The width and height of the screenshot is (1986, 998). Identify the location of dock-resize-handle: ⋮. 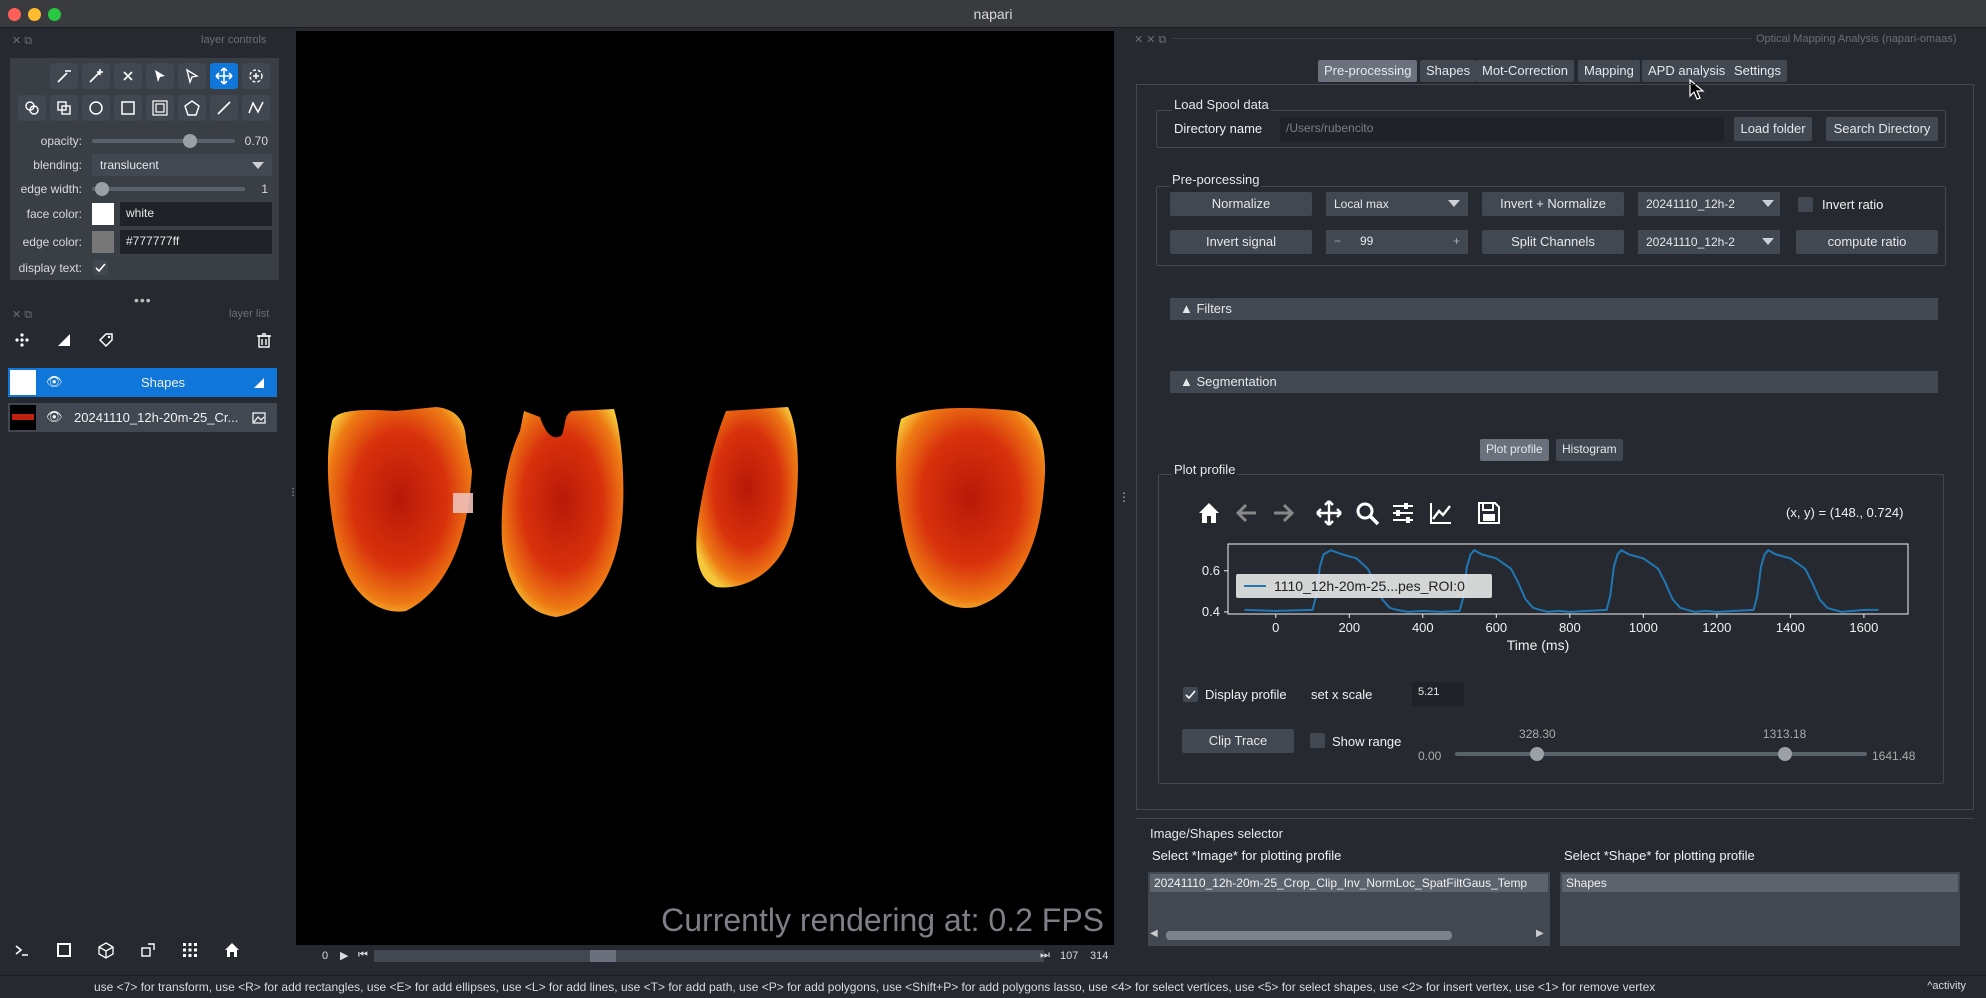
(293, 496).